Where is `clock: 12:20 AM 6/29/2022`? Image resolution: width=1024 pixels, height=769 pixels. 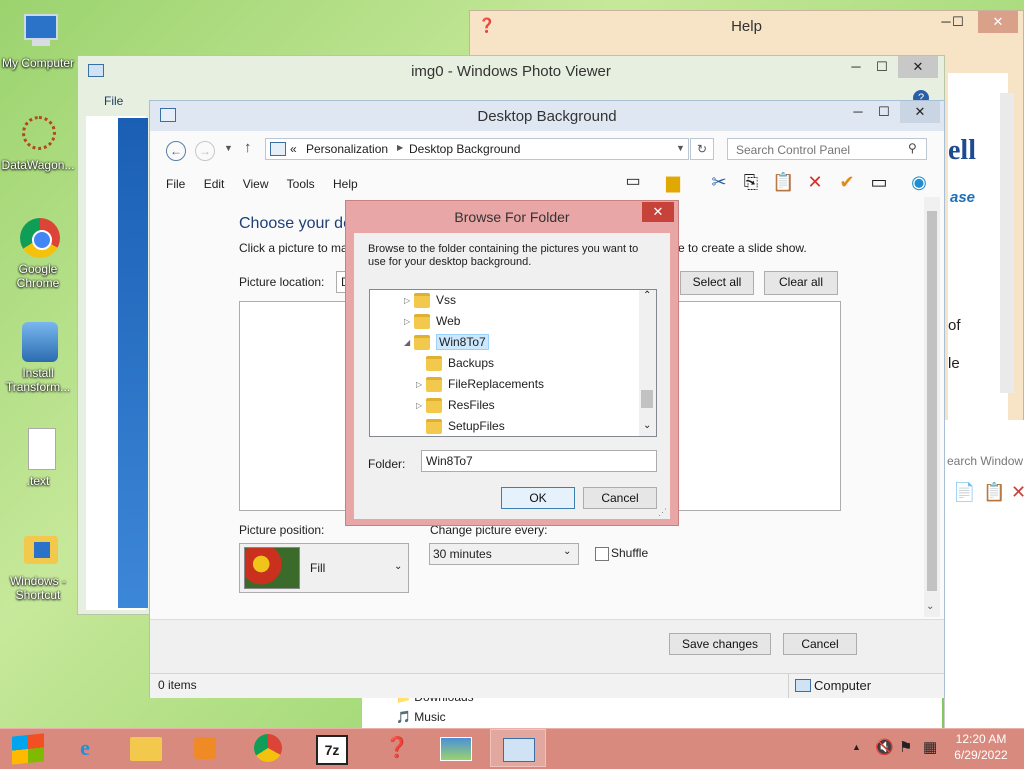
clock: 12:20 AM 6/29/2022 is located at coordinates (981, 747).